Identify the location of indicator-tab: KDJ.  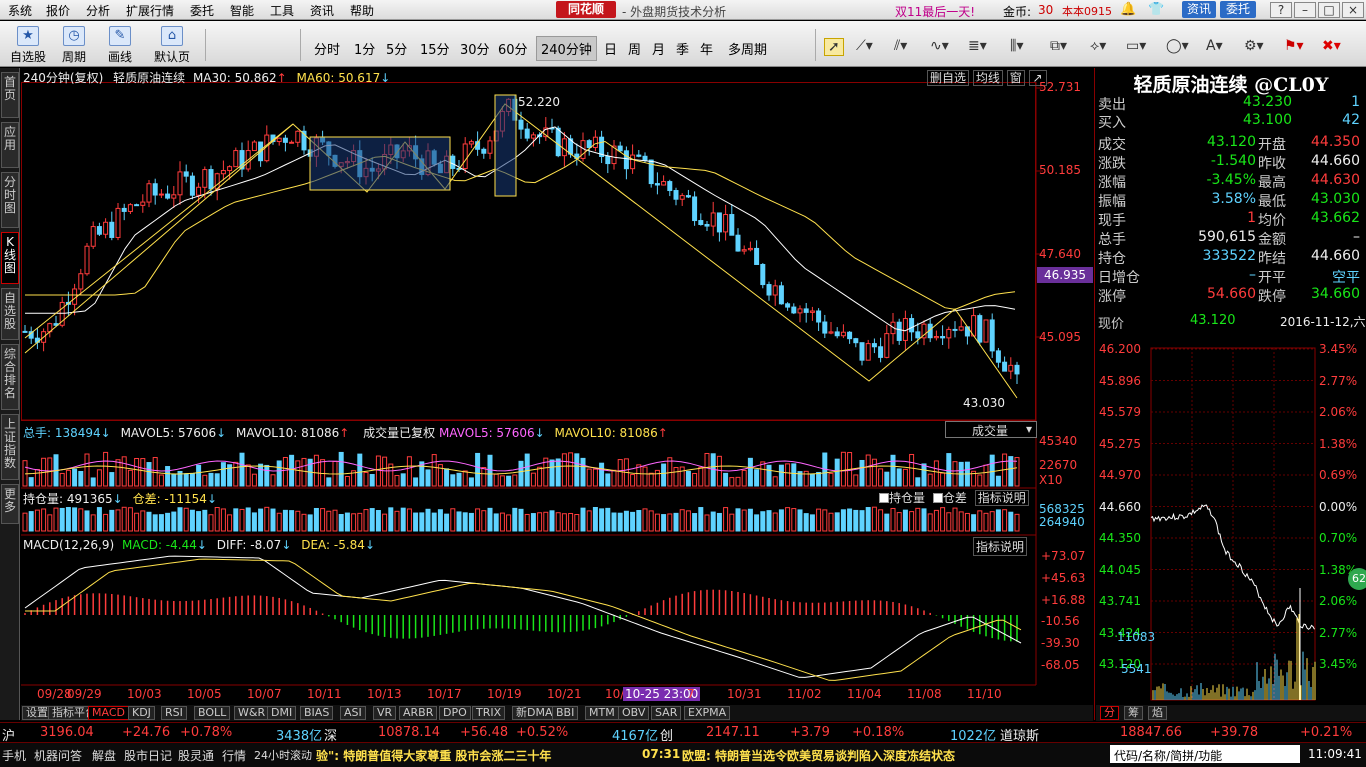
(141, 713).